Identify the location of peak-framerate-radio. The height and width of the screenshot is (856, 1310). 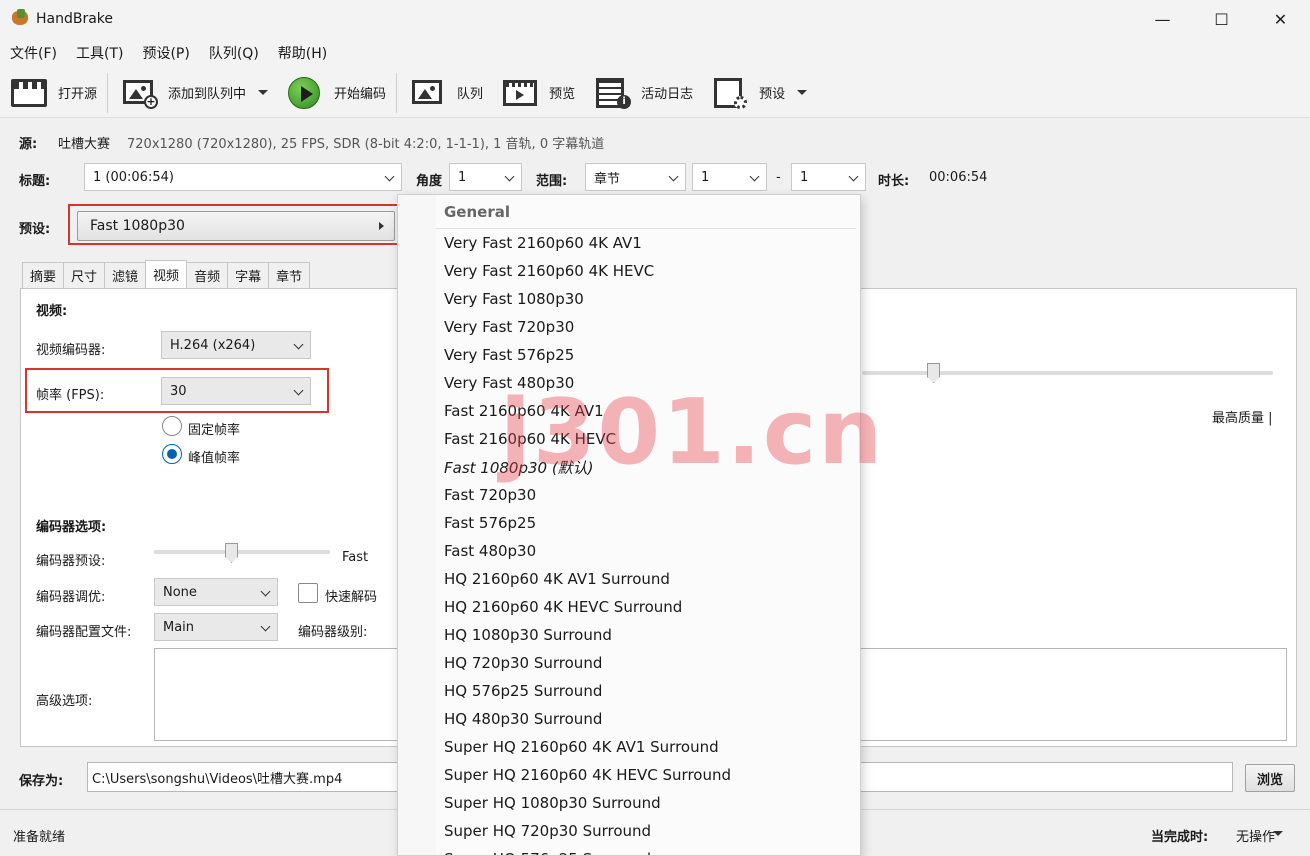
(172, 454).